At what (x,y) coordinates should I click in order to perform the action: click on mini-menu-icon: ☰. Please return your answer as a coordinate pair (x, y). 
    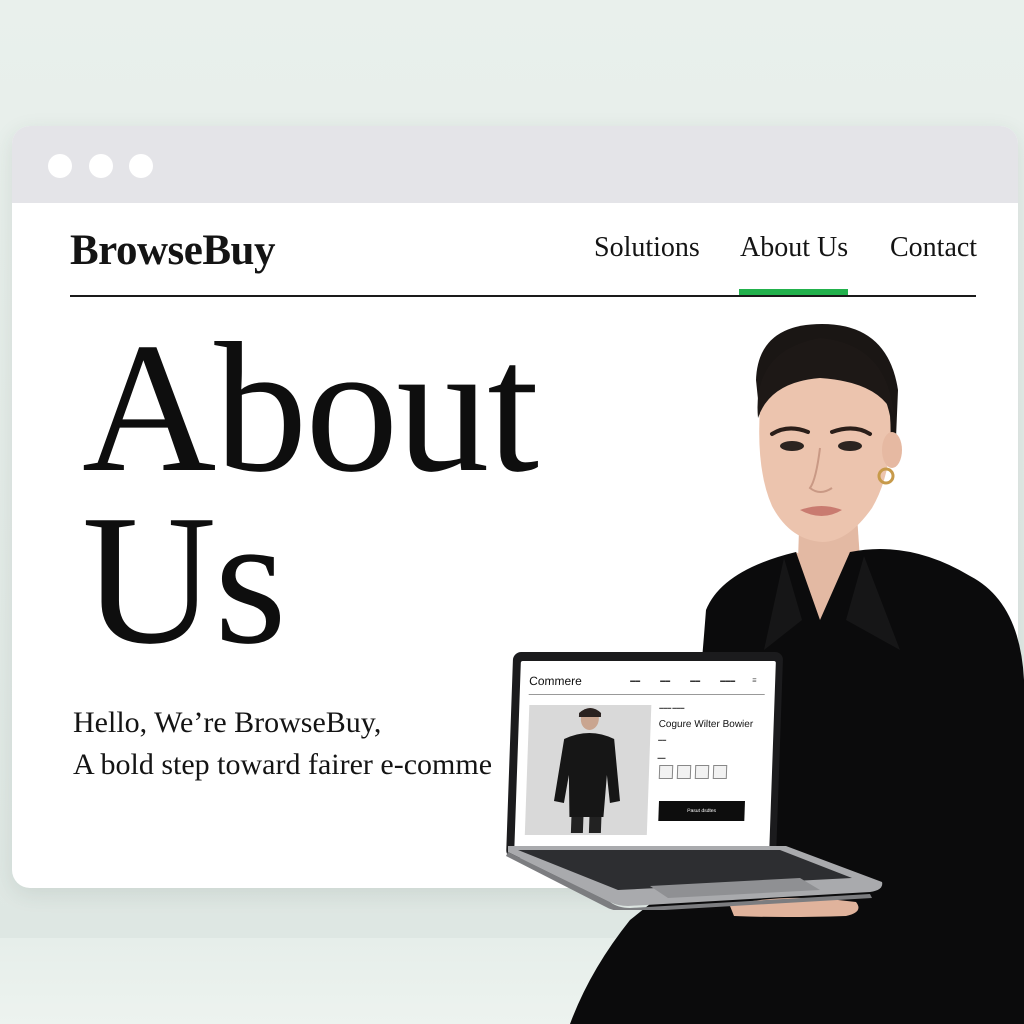
    Looking at the image, I should click on (754, 681).